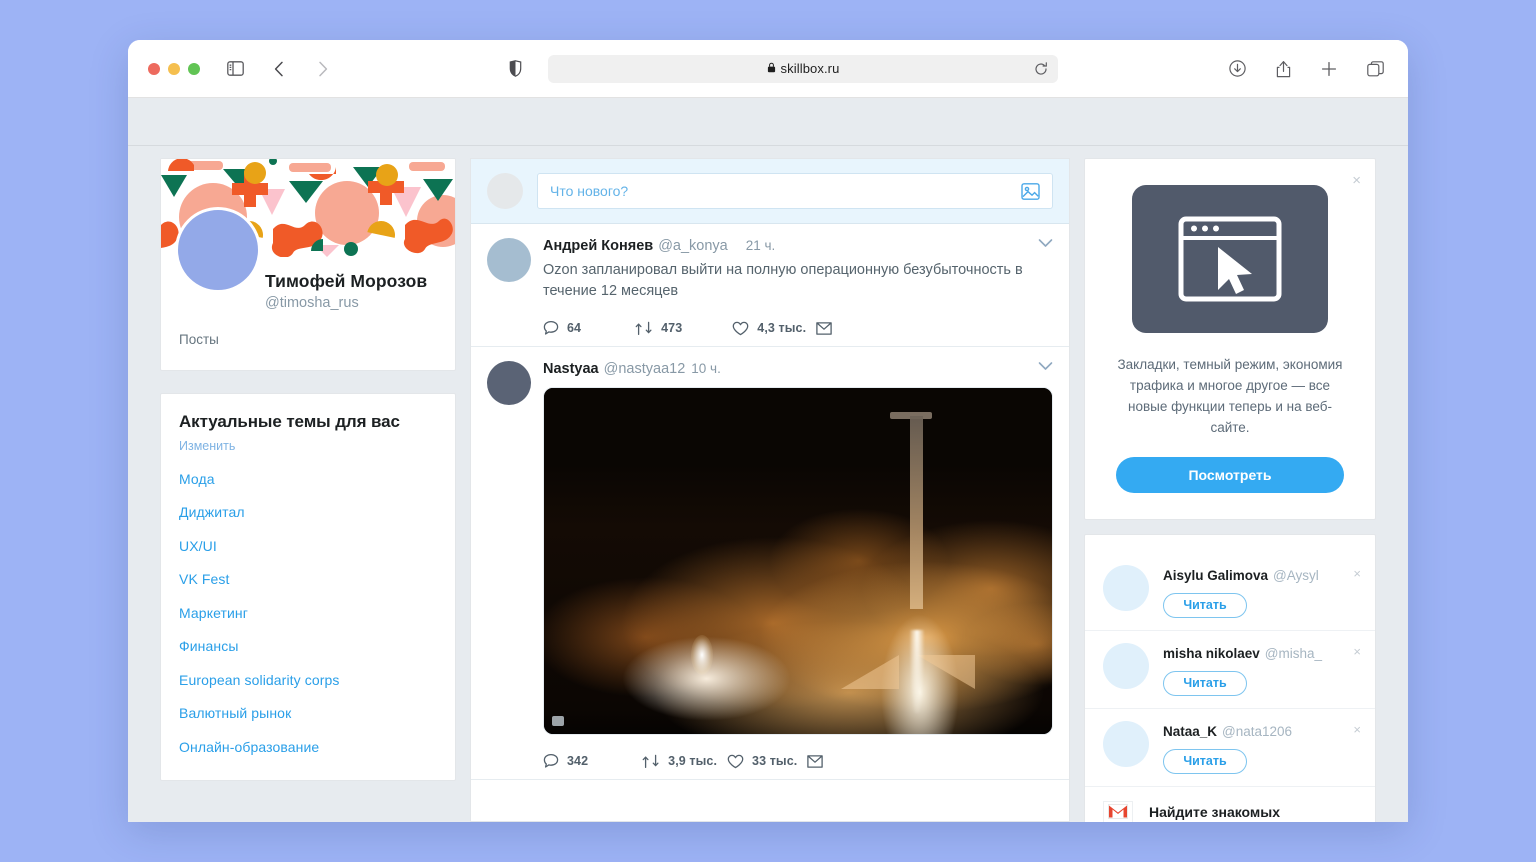 The image size is (1536, 862). Describe the element at coordinates (154, 68) in the screenshot. I see `close-window-button` at that location.